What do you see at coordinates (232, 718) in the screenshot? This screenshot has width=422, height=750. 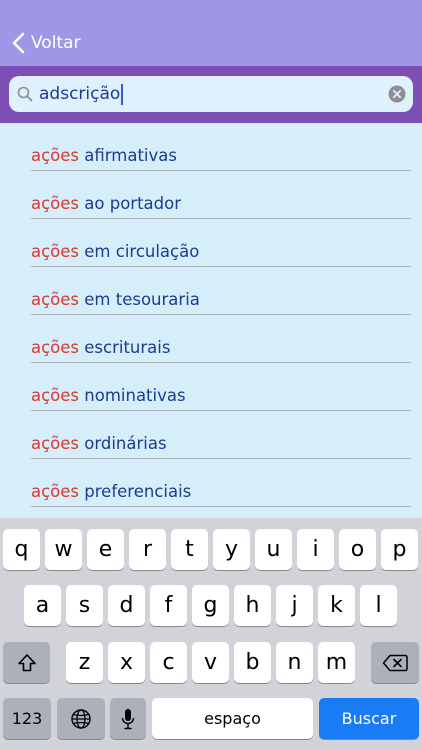 I see `space-key: espaço` at bounding box center [232, 718].